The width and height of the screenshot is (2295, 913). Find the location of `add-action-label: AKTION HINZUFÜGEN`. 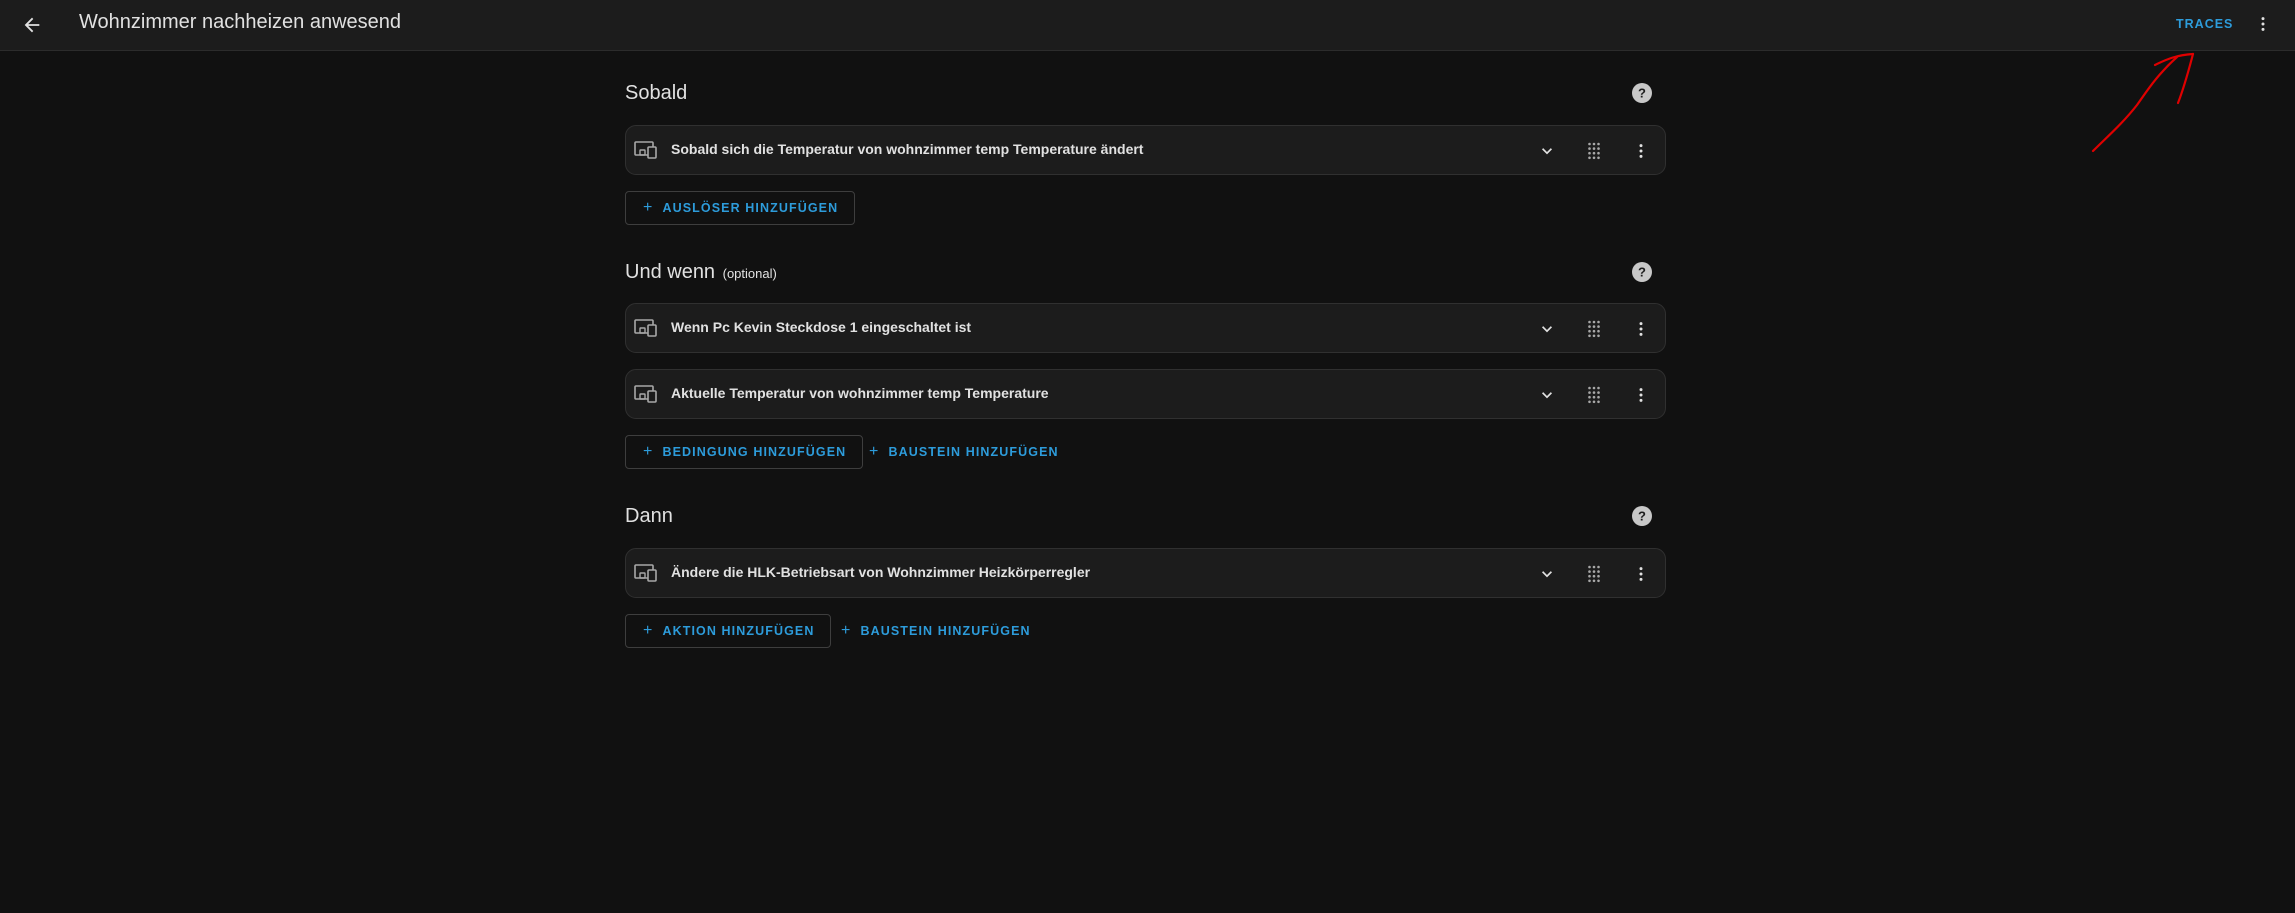

add-action-label: AKTION HINZUFÜGEN is located at coordinates (738, 631).